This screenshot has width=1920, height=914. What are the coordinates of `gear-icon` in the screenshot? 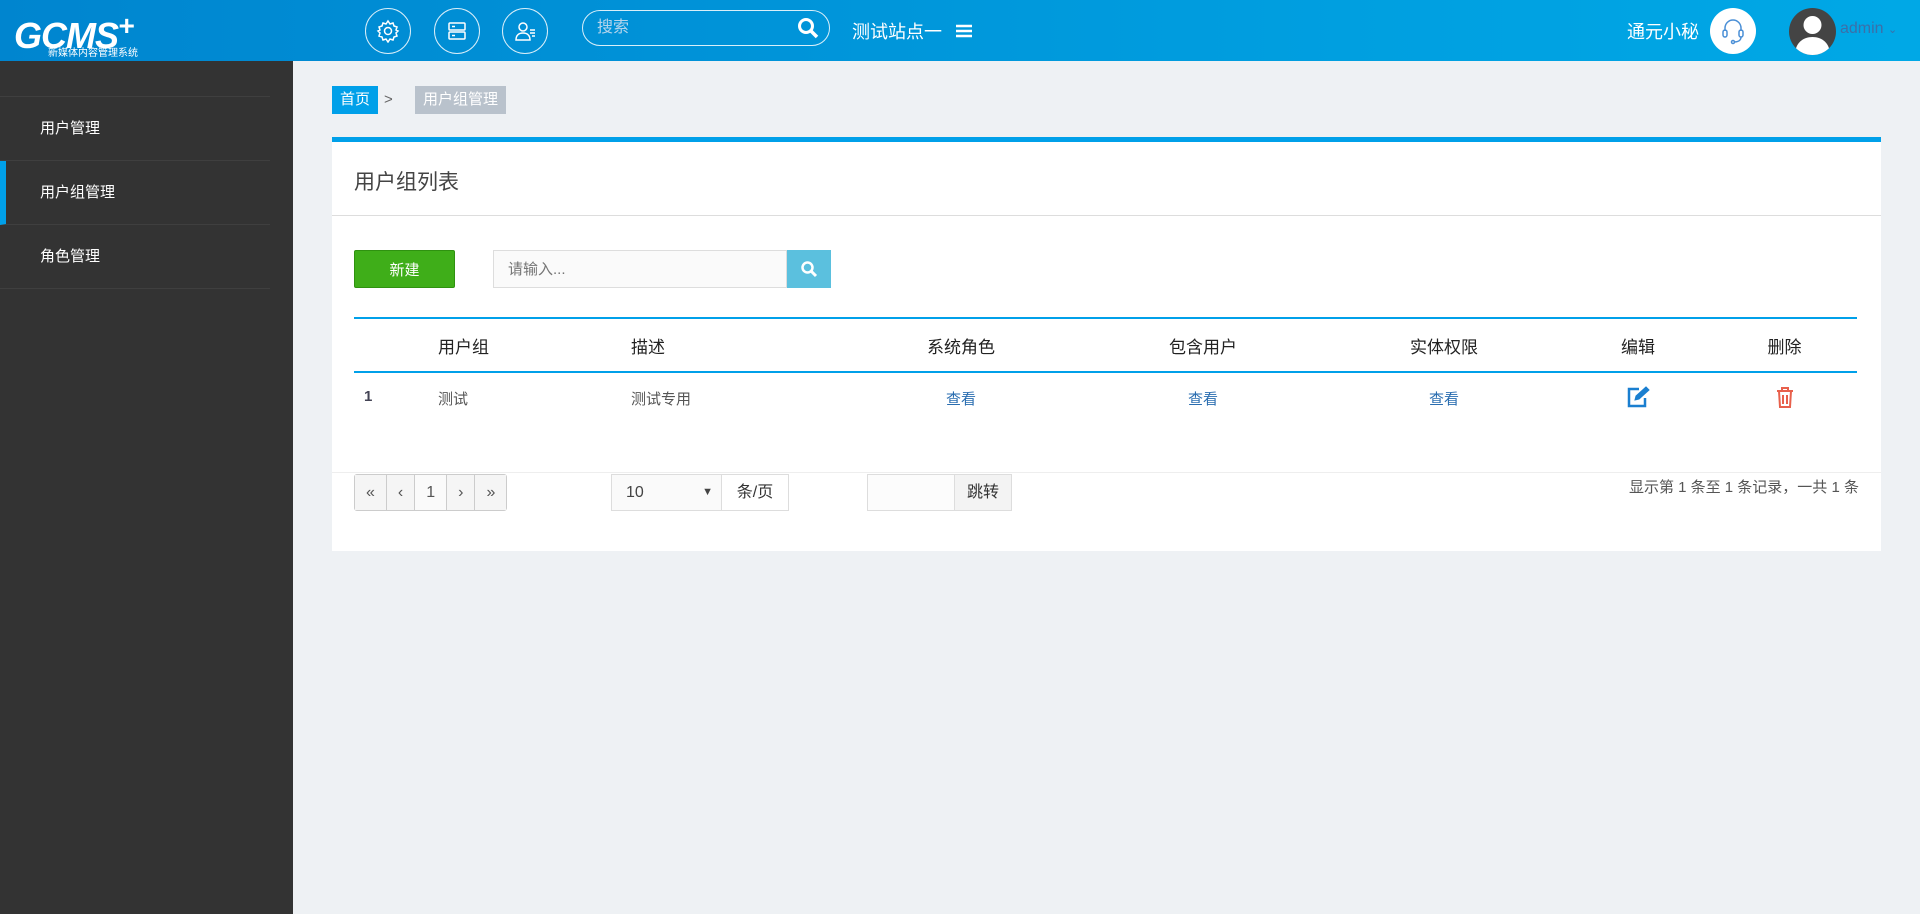 It's located at (388, 31).